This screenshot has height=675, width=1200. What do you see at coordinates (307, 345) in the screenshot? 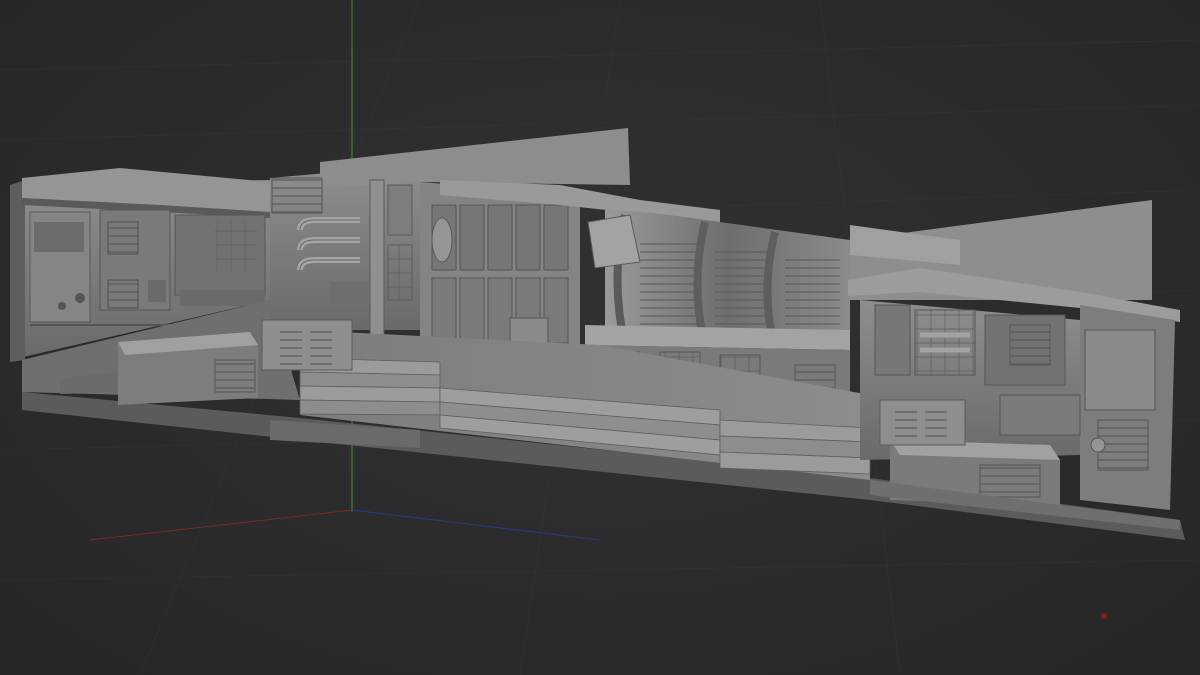
I see `left-railing` at bounding box center [307, 345].